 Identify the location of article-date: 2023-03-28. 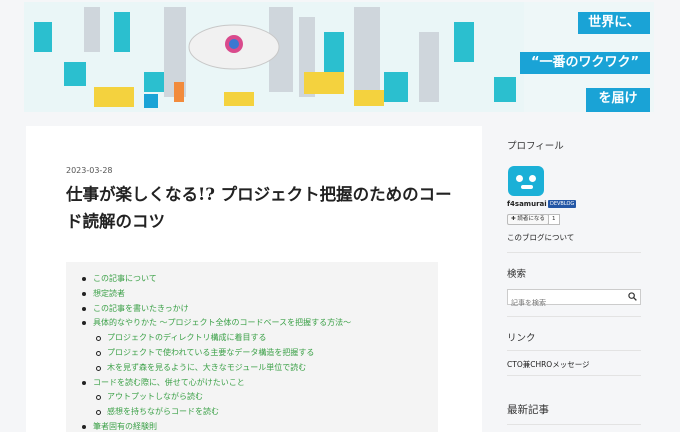
(89, 170).